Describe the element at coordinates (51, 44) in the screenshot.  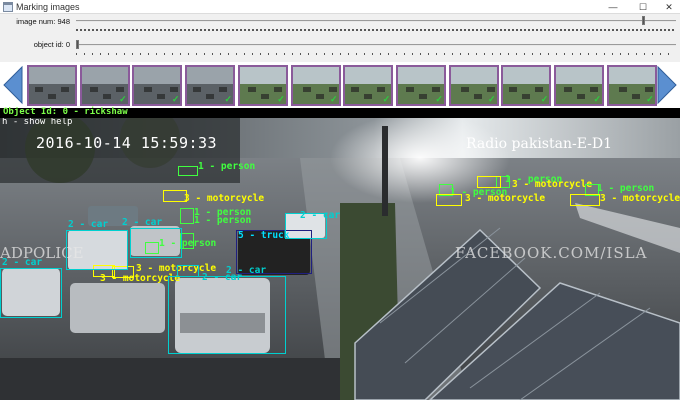
I see `trackbar-object-id-label: object id: 0` at that location.